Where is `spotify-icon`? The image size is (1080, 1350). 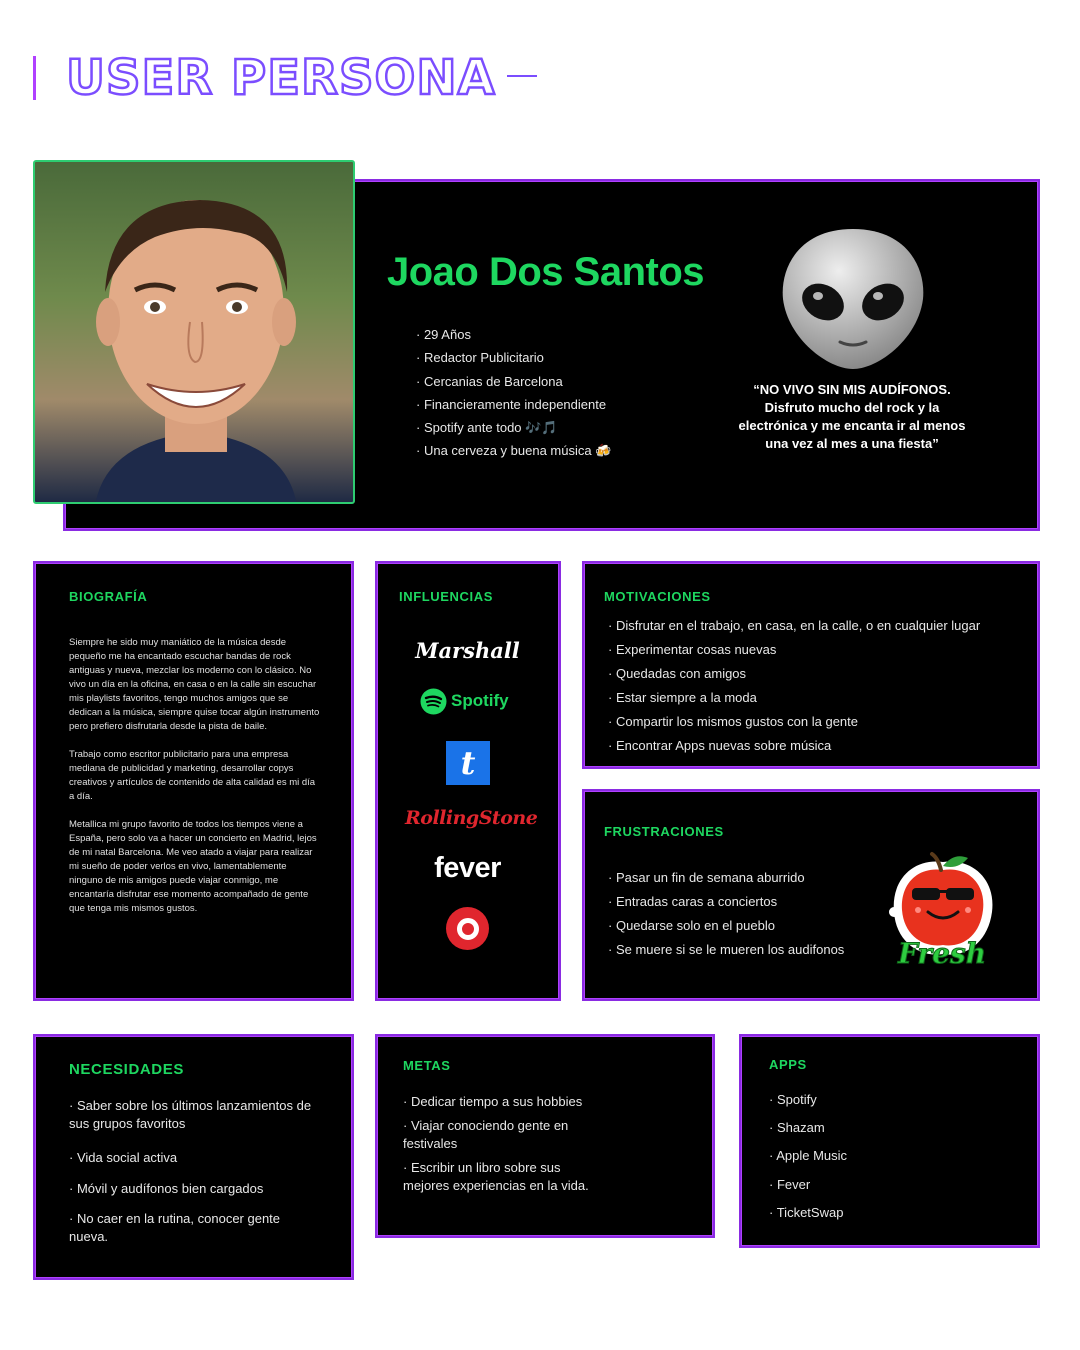 spotify-icon is located at coordinates (433, 701).